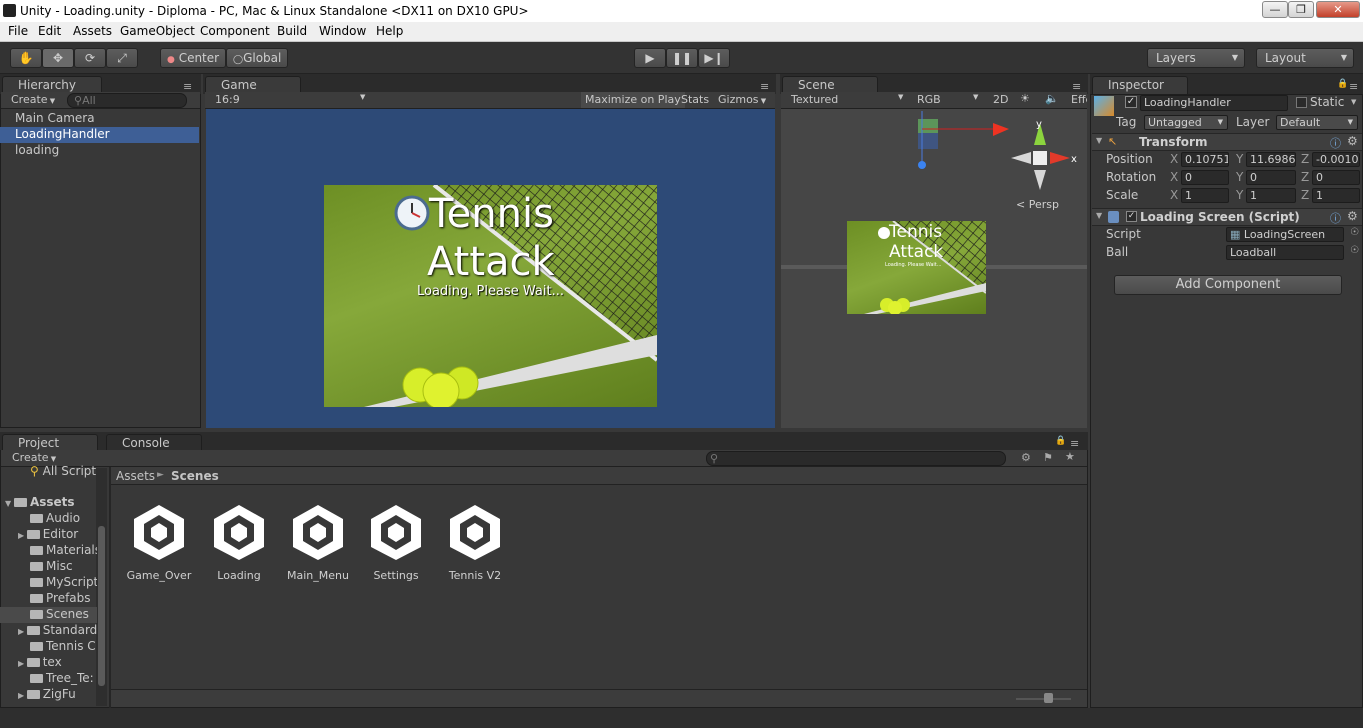  Describe the element at coordinates (1338, 9) in the screenshot. I see `close-button: ✕` at that location.